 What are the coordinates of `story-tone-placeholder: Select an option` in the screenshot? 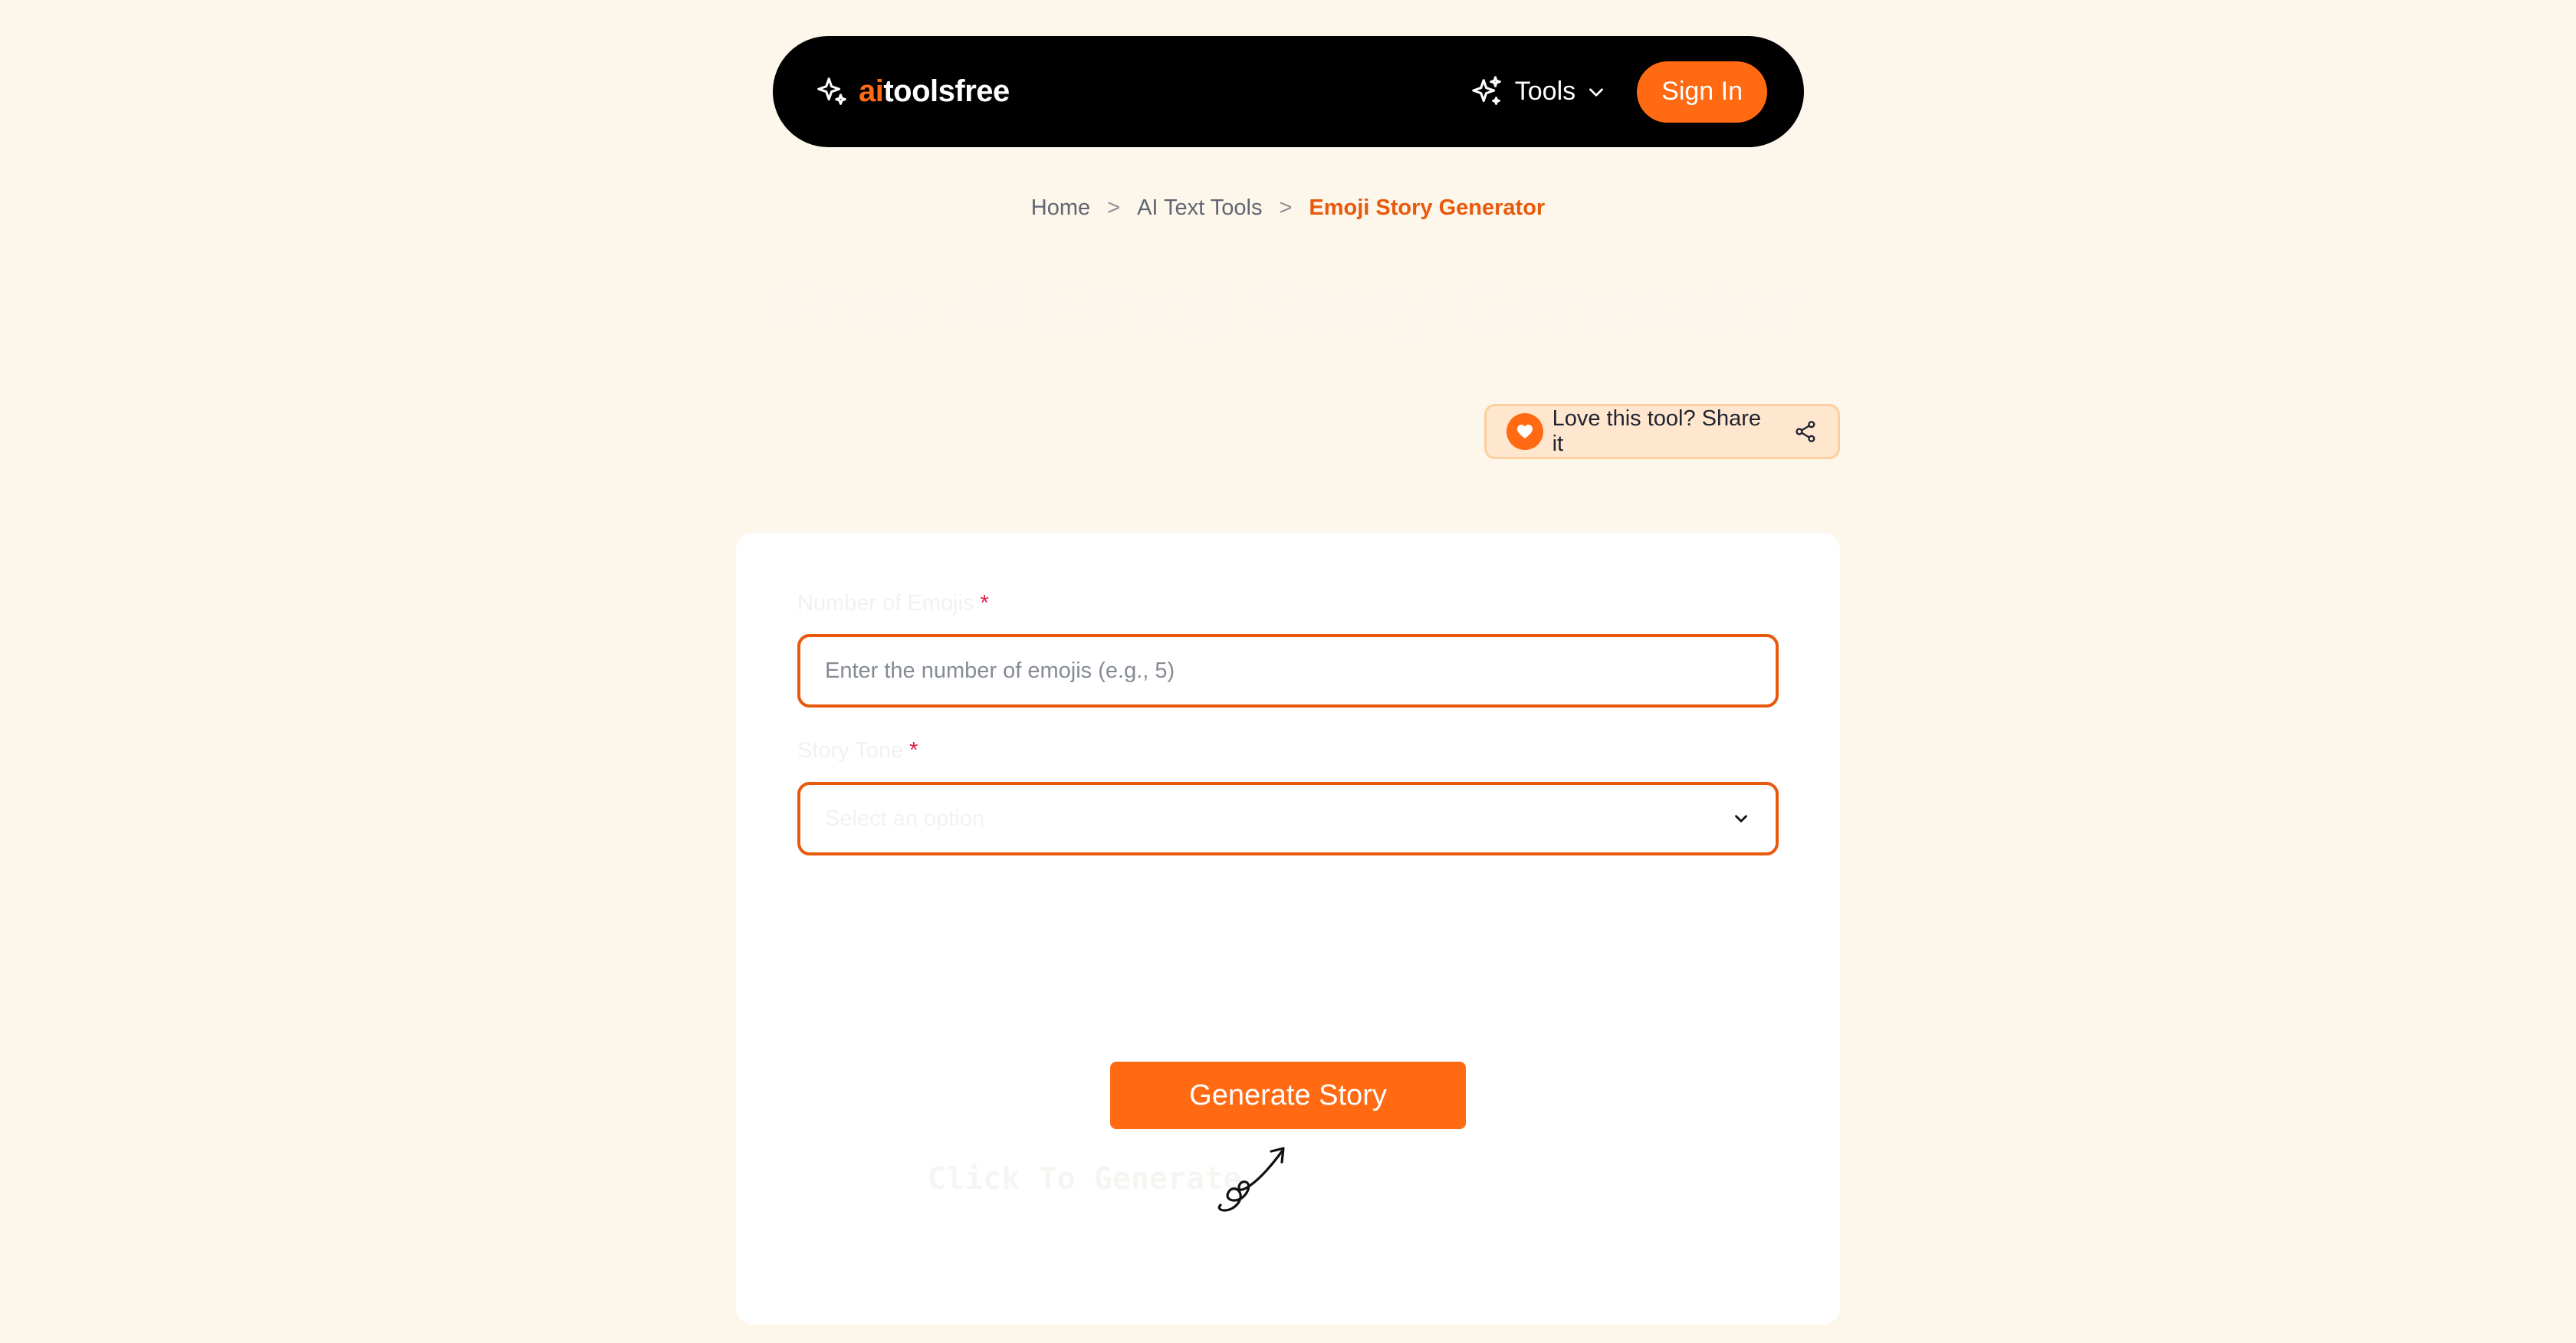 It's located at (905, 819).